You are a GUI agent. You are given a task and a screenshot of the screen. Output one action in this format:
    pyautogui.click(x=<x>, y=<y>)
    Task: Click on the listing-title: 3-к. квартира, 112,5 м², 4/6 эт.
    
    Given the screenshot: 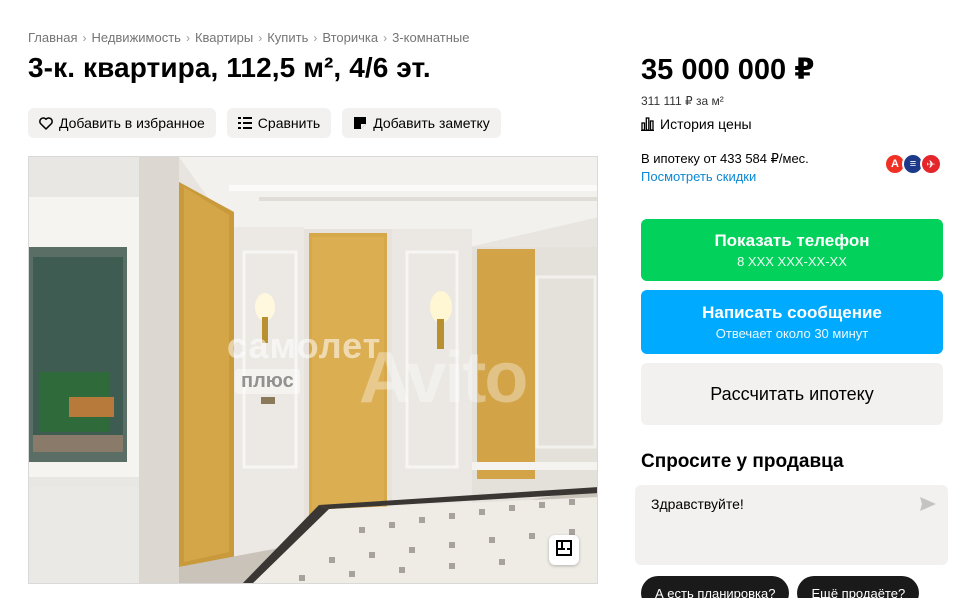 What is the action you would take?
    pyautogui.click(x=229, y=67)
    